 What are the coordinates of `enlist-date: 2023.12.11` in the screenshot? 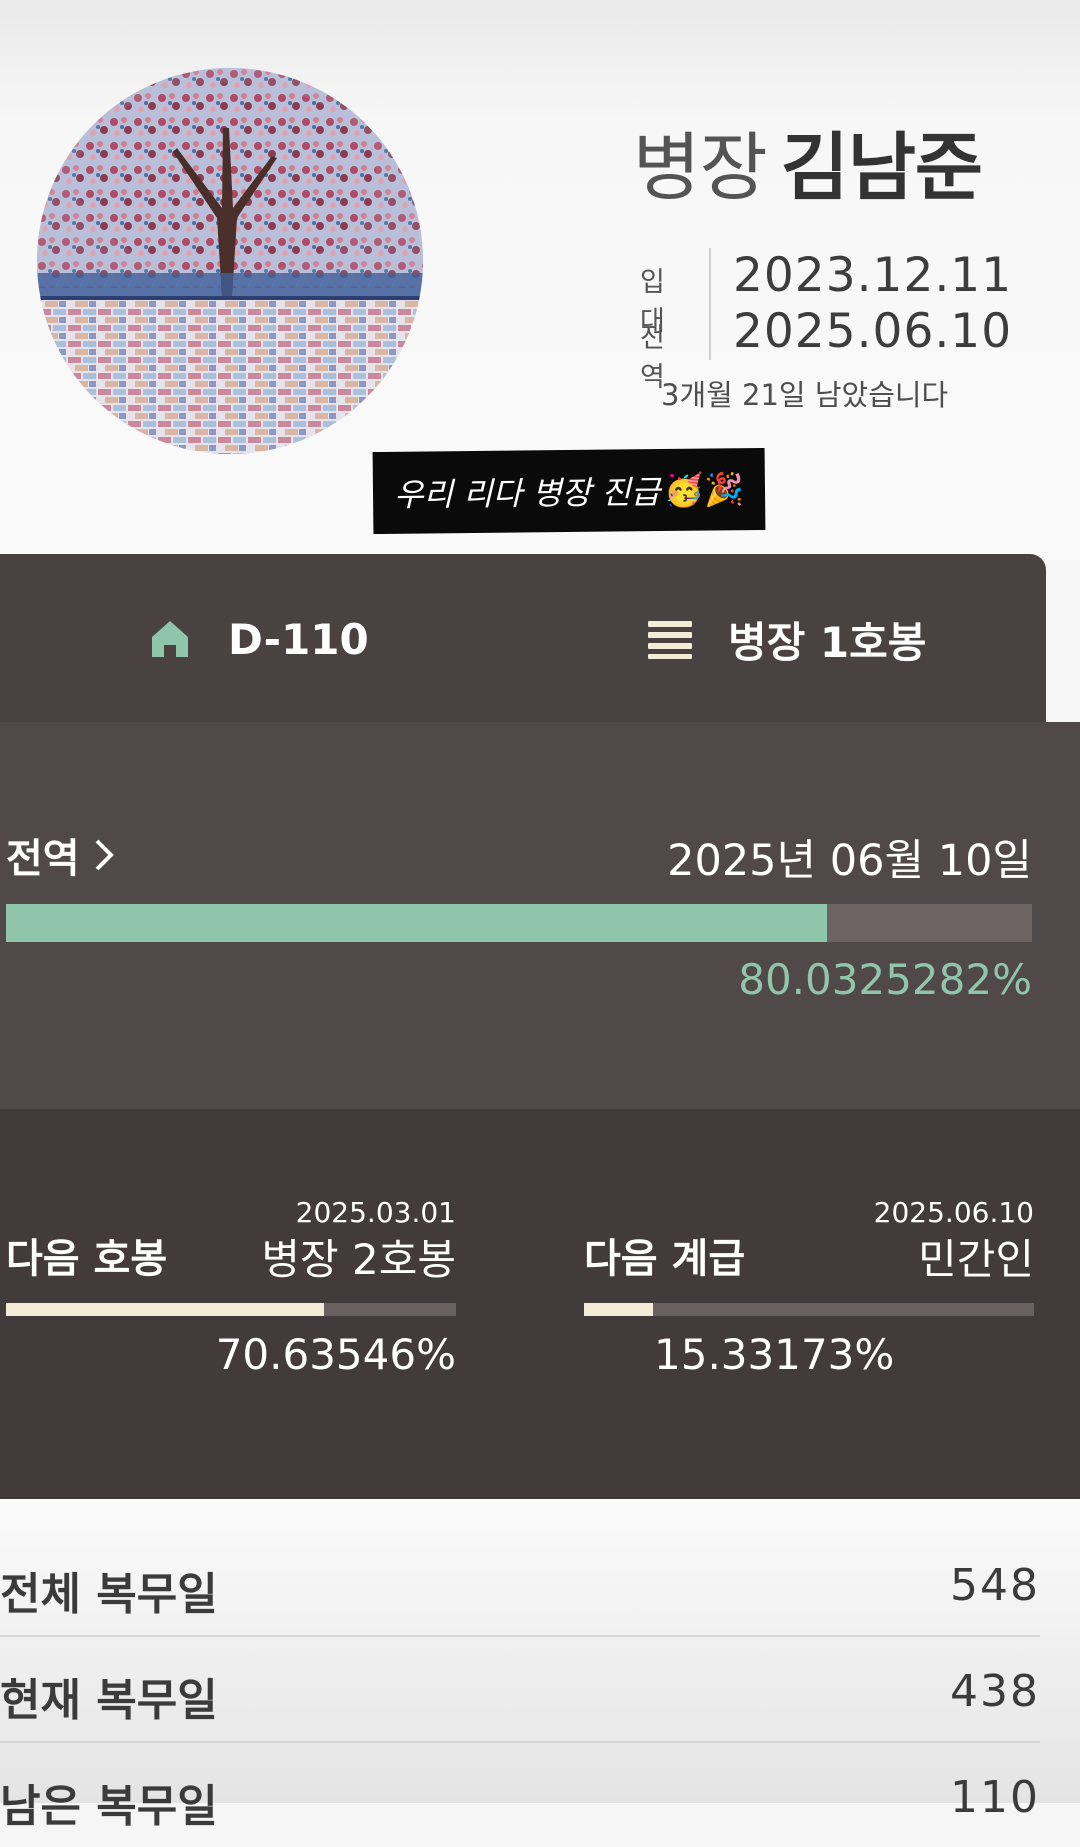 It's located at (873, 275).